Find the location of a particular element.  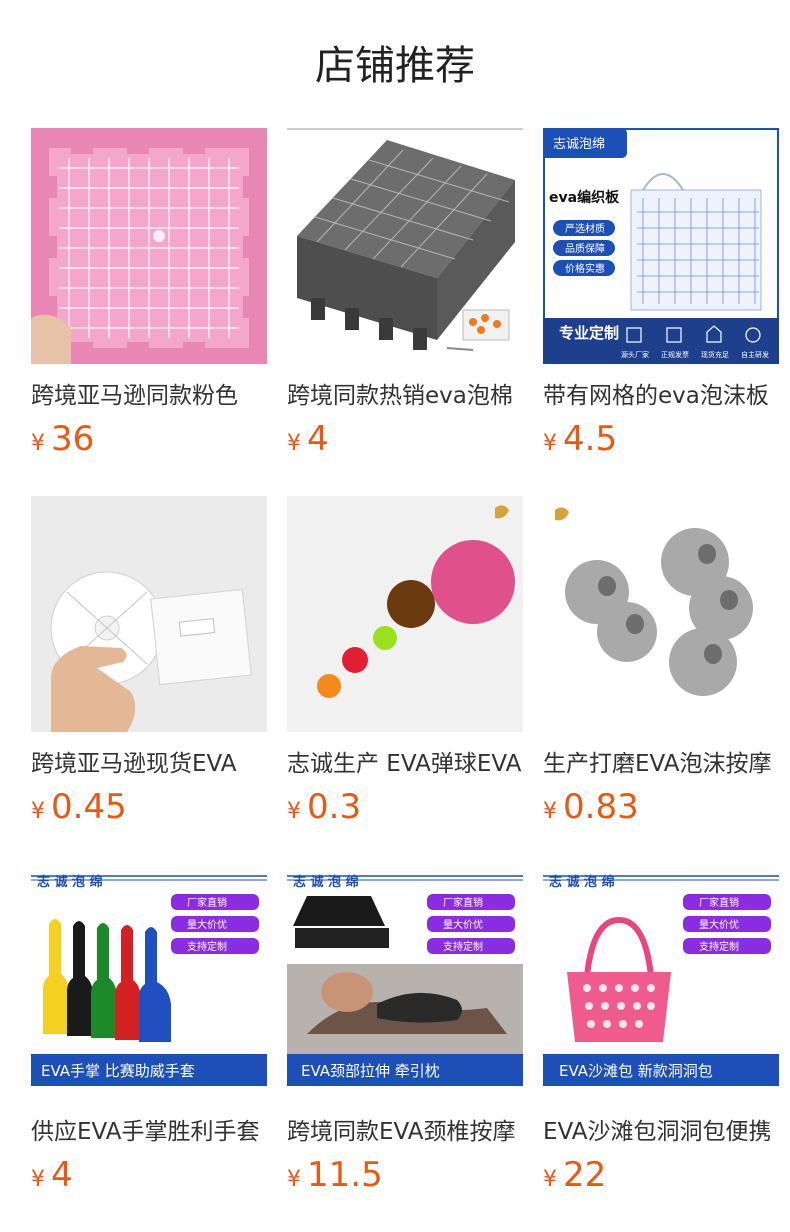

product-image: 志 诚 泡 绵 厂家直销 量大价优 支持定制 EVA沙滩包 新款洞洞包 is located at coordinates (661, 982).